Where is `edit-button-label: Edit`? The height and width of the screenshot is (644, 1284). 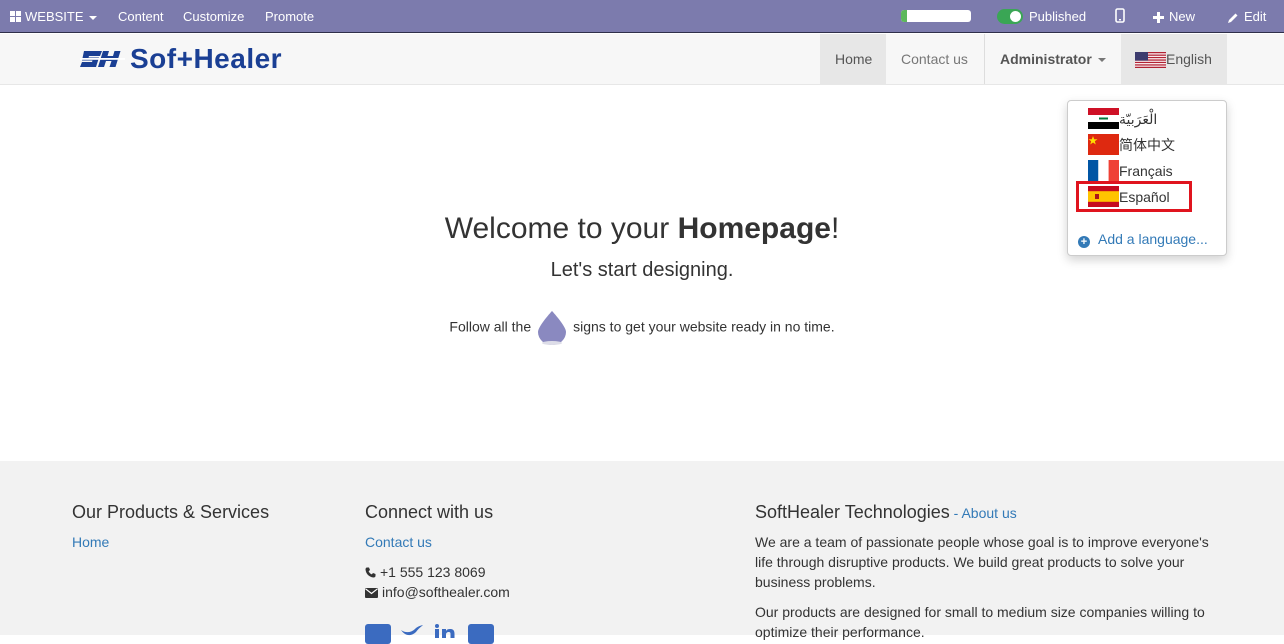 edit-button-label: Edit is located at coordinates (1255, 16).